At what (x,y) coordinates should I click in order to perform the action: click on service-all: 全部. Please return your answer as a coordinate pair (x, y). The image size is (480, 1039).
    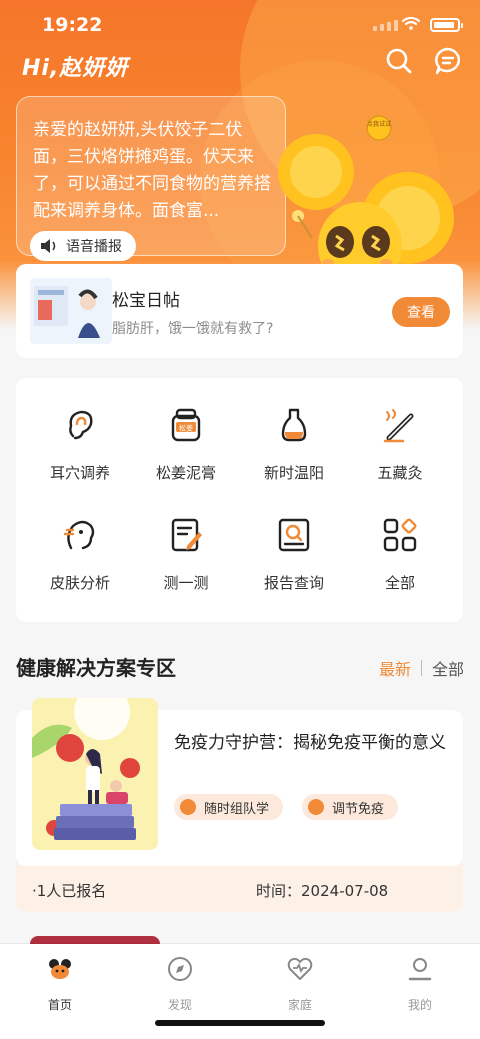
    Looking at the image, I should click on (400, 540).